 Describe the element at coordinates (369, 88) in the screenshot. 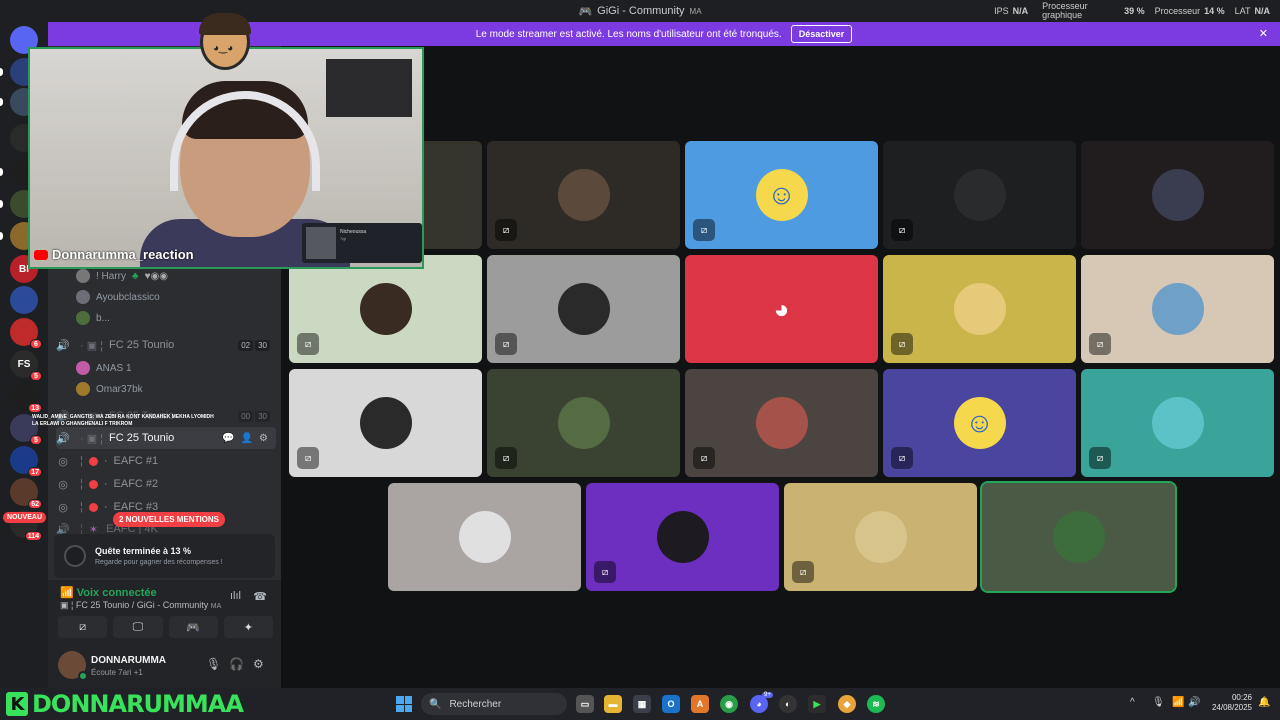

I see `tv-shape` at that location.